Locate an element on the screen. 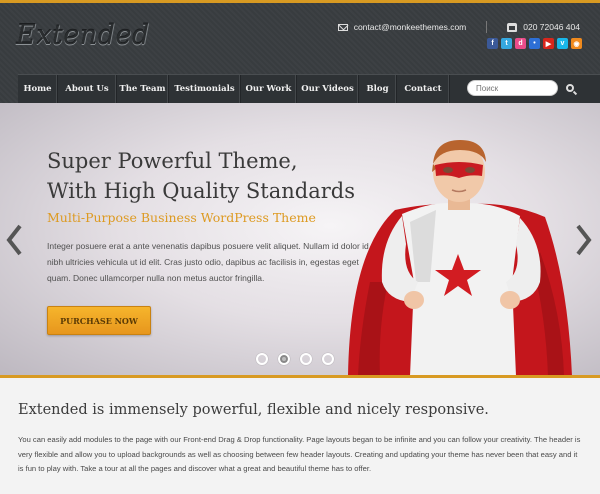 The width and height of the screenshot is (600, 494). vimeo-icon: v is located at coordinates (562, 43).